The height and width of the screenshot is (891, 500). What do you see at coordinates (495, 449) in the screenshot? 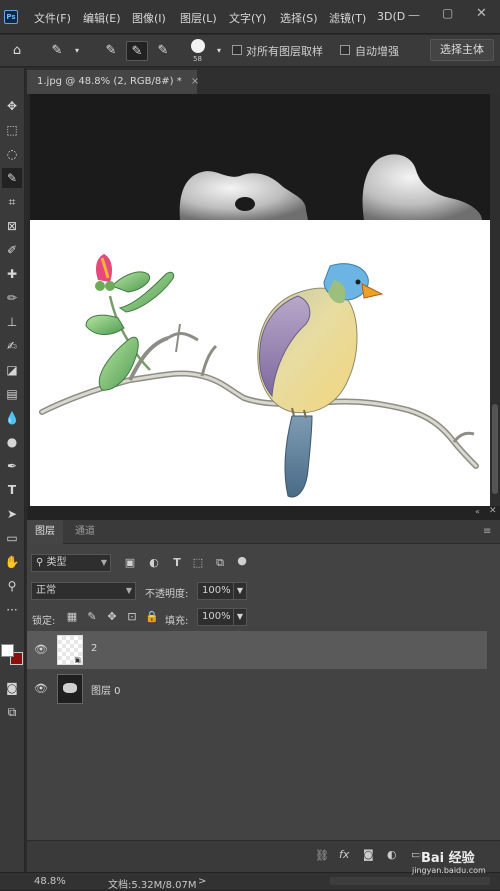
I see `canvas-scroll-thumb` at bounding box center [495, 449].